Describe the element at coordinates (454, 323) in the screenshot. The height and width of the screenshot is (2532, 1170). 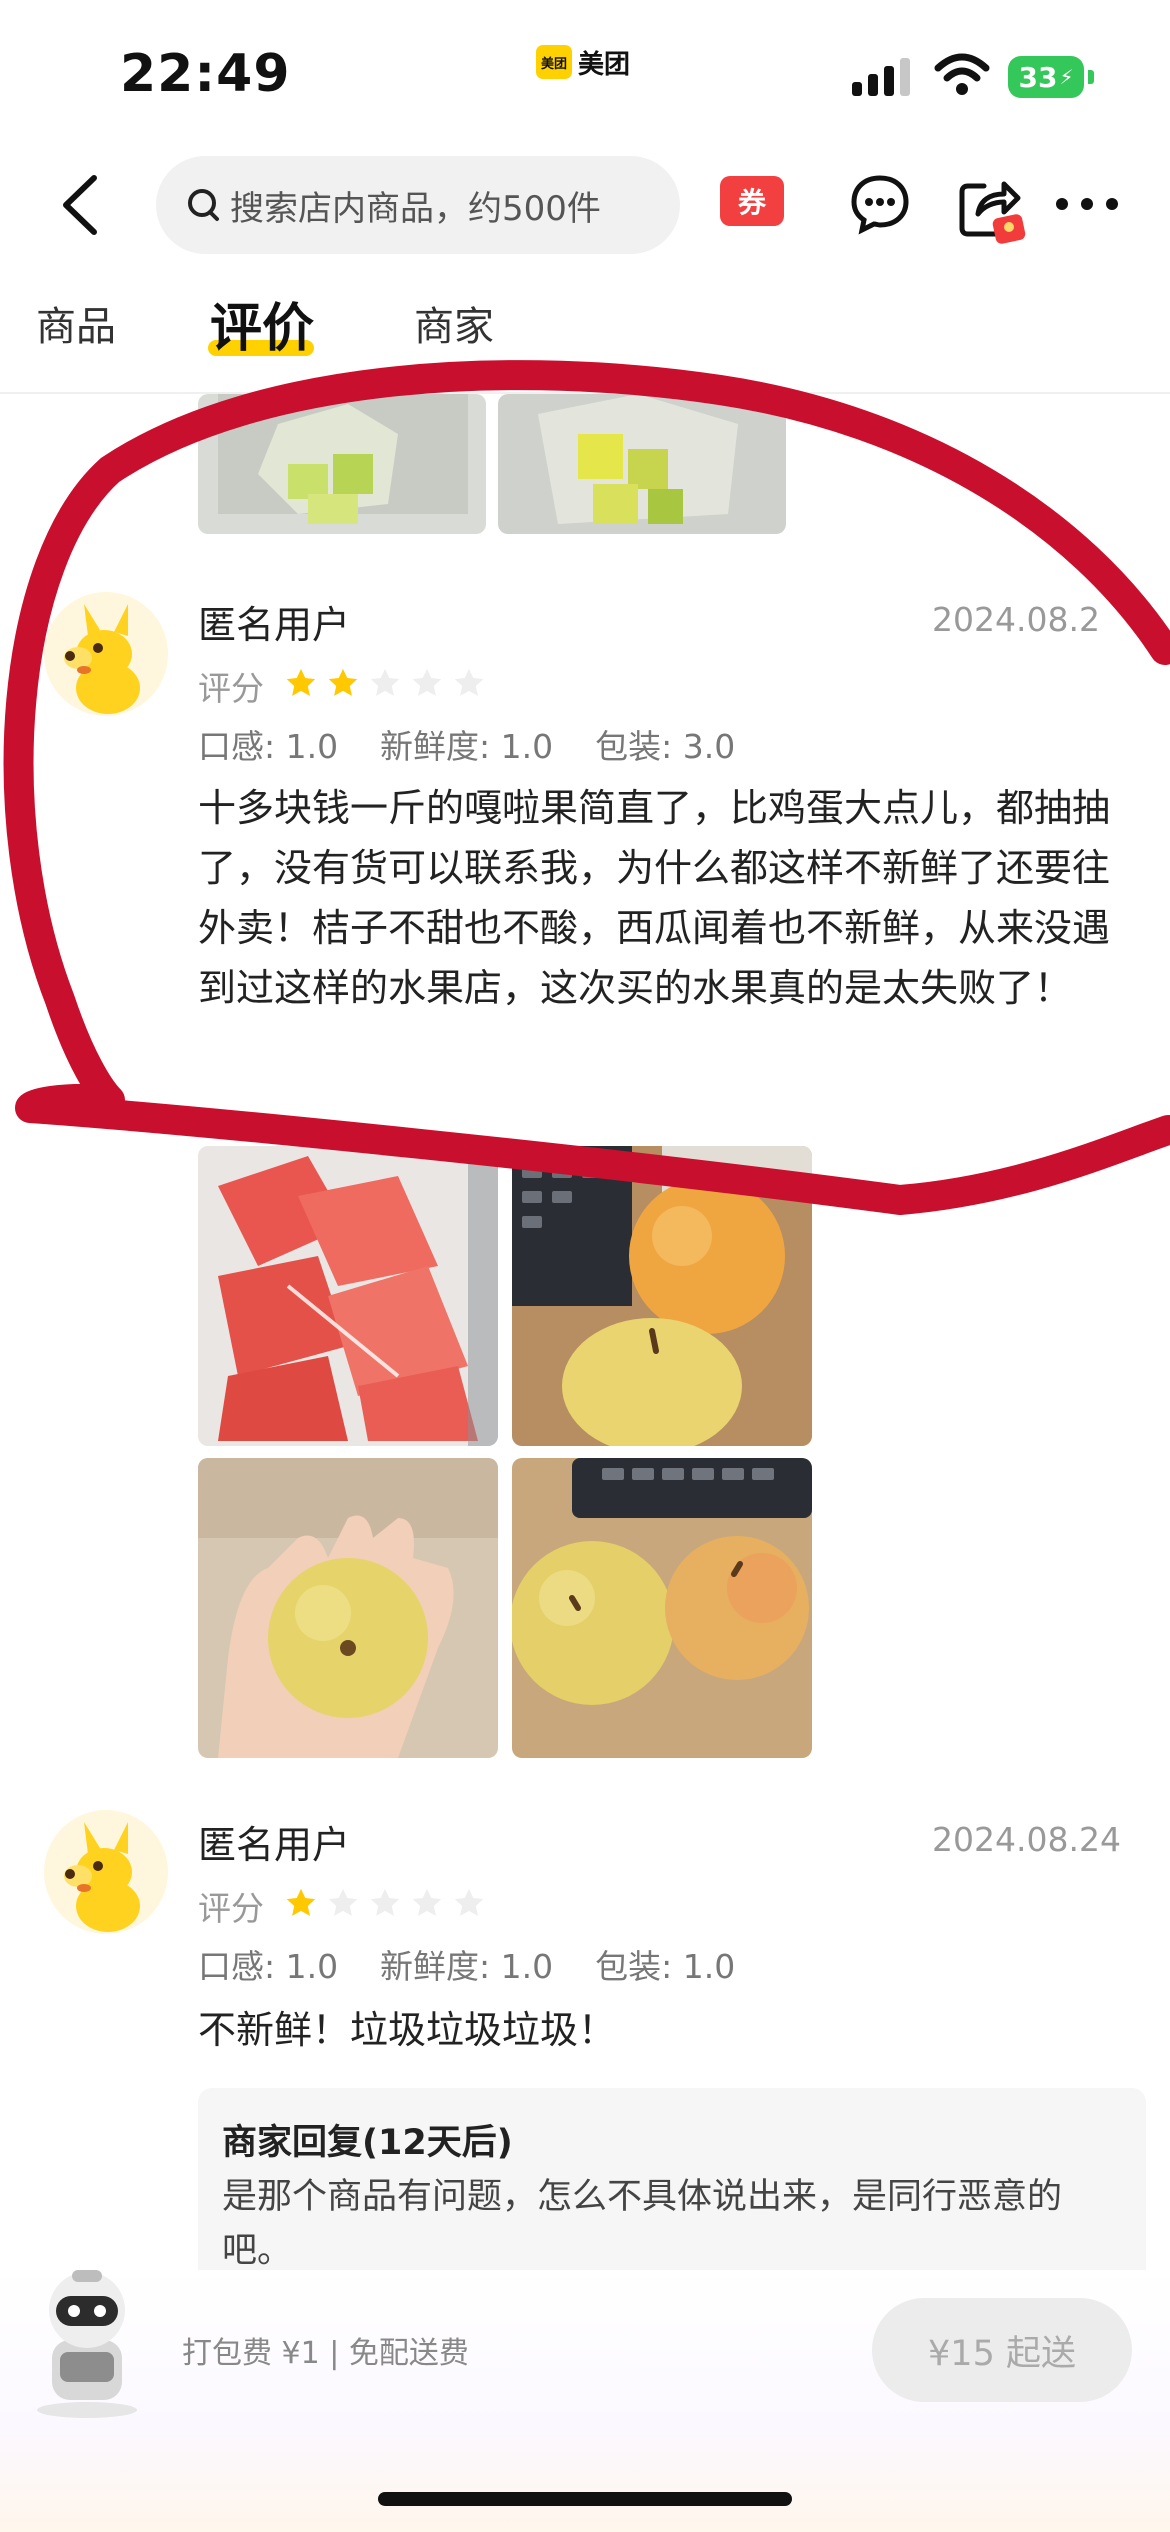
I see `tab-merchant: 商家` at that location.